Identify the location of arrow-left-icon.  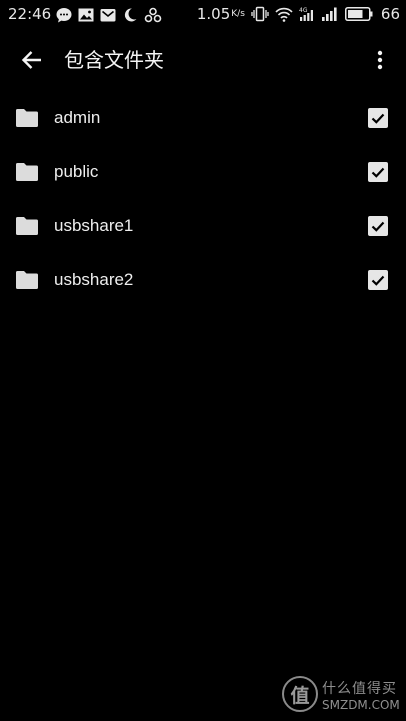
(31, 60).